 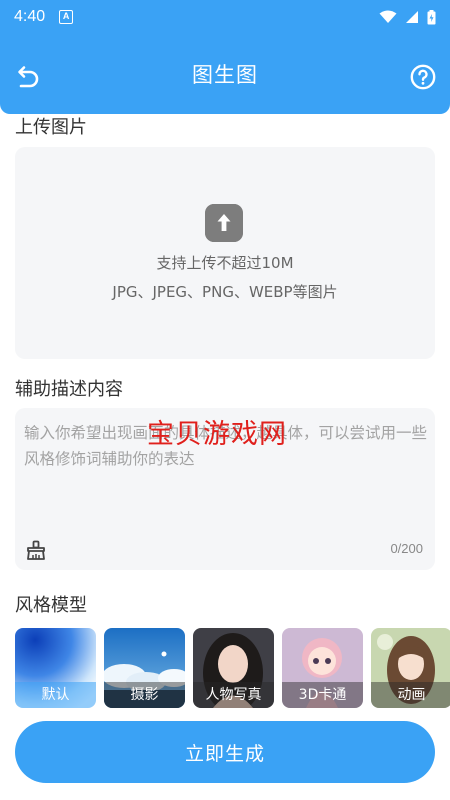 I want to click on page-title: 图生图, so click(x=225, y=75).